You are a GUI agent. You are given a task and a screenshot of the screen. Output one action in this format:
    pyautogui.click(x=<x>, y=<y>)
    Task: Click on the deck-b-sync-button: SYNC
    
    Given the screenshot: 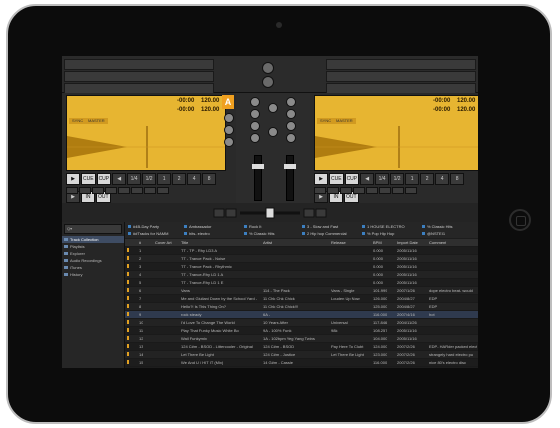 What is the action you would take?
    pyautogui.click(x=326, y=121)
    